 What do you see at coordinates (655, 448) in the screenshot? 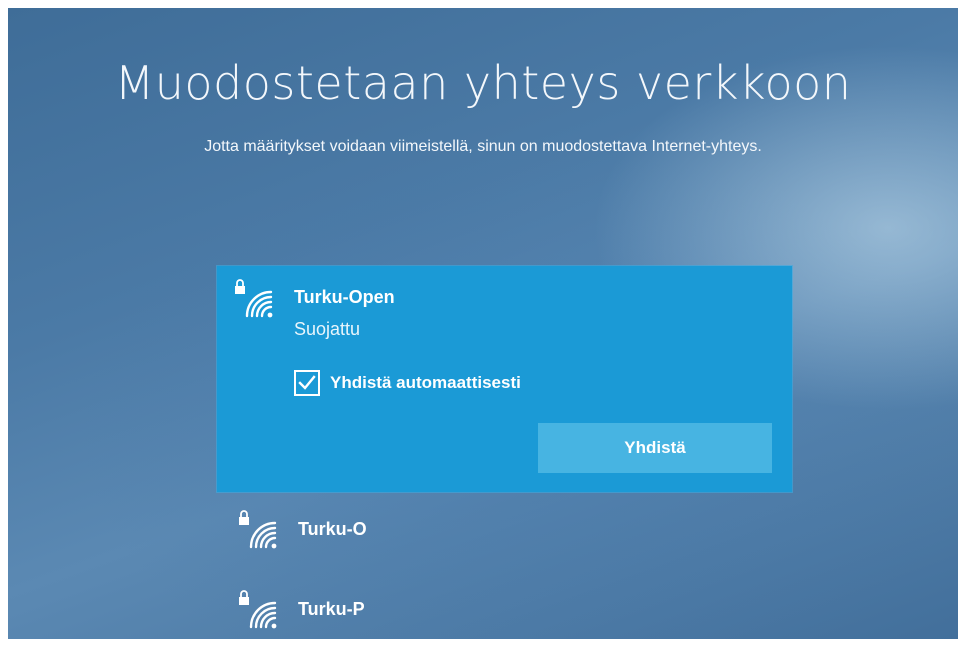
I see `connect-button: Yhdistä` at bounding box center [655, 448].